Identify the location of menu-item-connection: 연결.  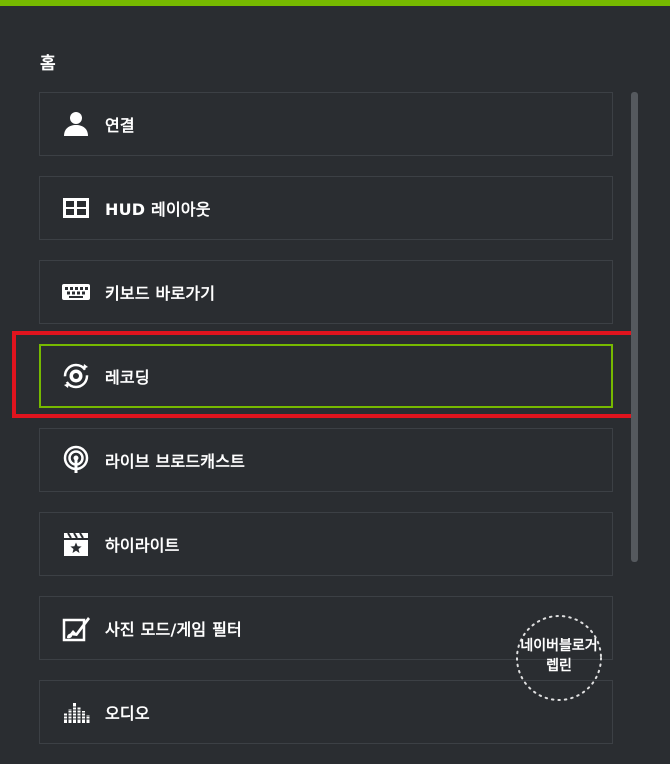
(326, 124).